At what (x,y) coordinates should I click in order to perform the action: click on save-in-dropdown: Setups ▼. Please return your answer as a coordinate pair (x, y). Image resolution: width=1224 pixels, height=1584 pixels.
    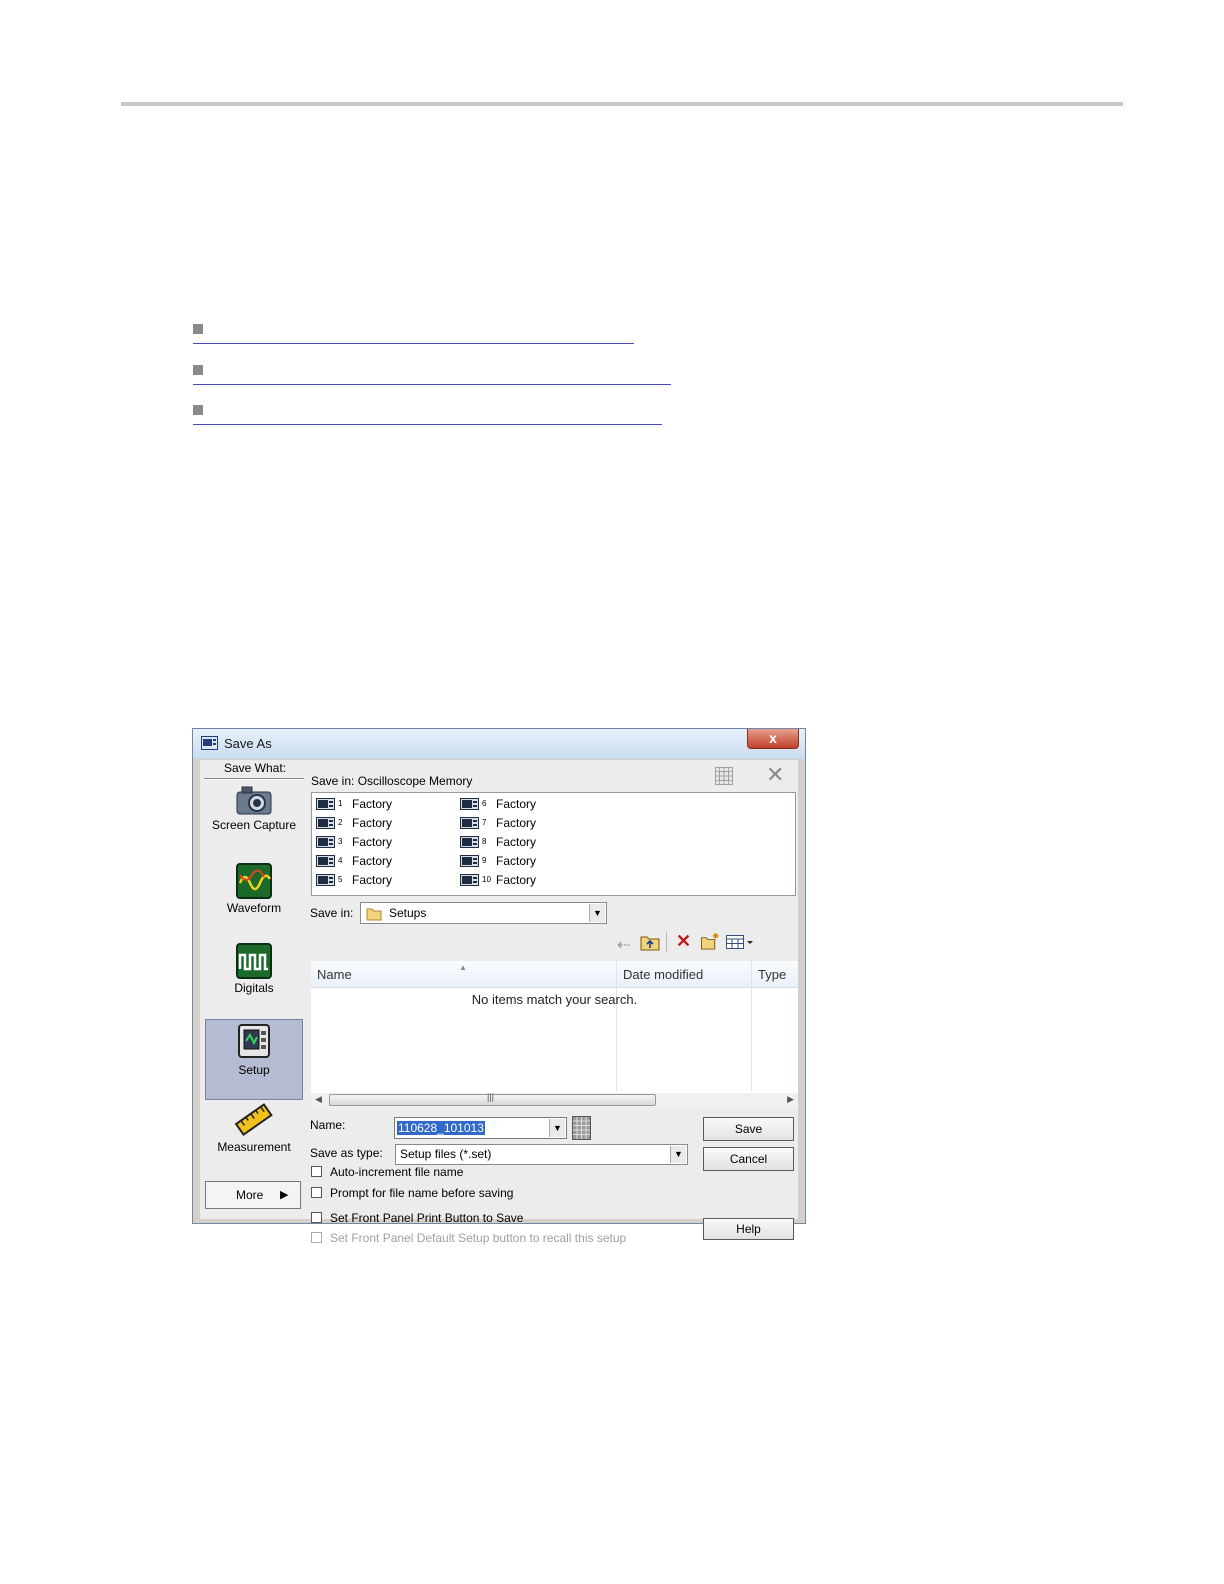
    Looking at the image, I should click on (483, 913).